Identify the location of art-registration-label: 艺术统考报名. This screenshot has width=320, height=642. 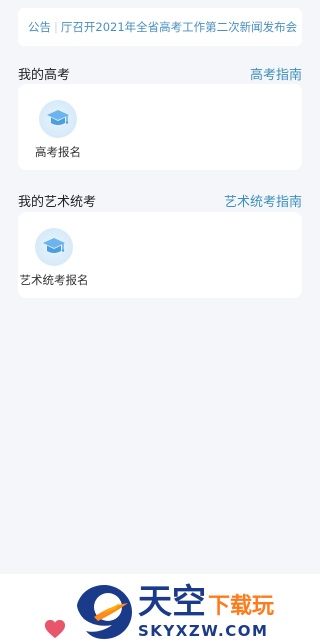
(54, 280).